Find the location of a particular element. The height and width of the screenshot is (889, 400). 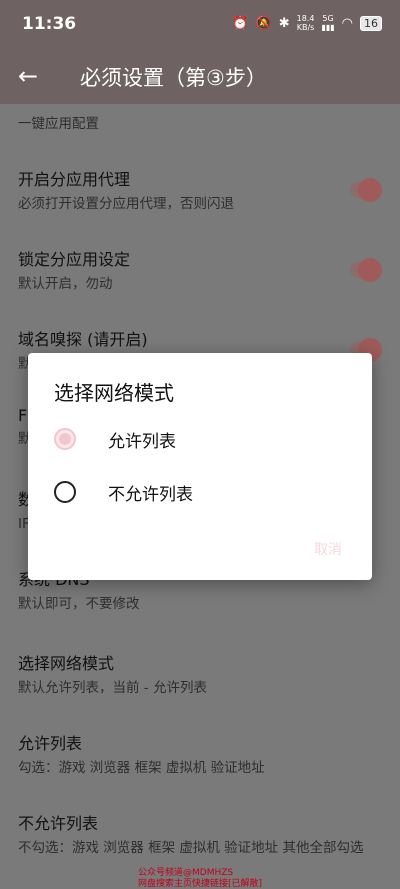

watermark: 公众号频道@MDMHZS 网盘搜索主页快捷链接[已解散] is located at coordinates (200, 878).